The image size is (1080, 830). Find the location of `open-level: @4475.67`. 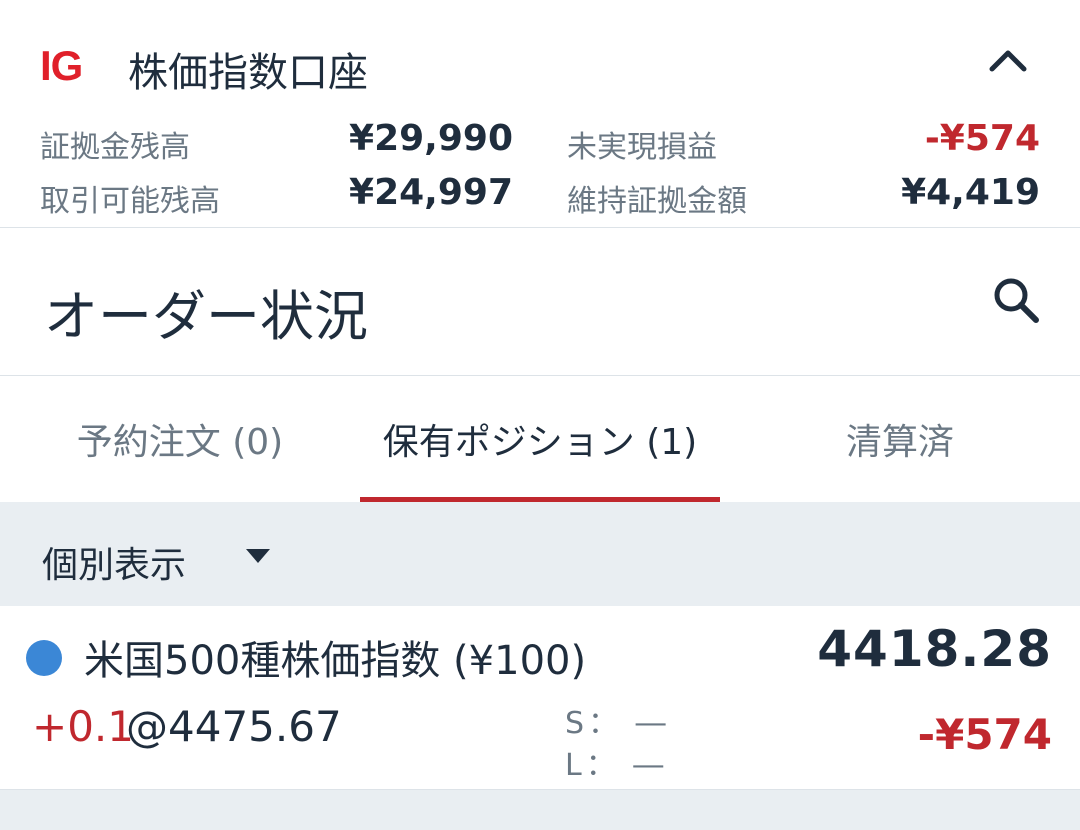

open-level: @4475.67 is located at coordinates (234, 726).